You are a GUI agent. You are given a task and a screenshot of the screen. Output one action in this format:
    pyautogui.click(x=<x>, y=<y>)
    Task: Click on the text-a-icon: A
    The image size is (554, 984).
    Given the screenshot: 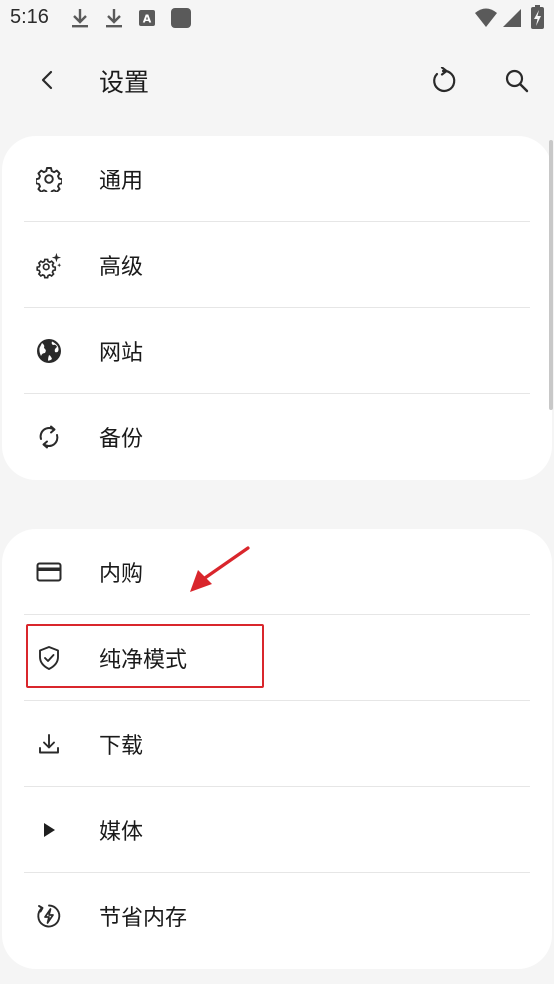 What is the action you would take?
    pyautogui.click(x=147, y=20)
    